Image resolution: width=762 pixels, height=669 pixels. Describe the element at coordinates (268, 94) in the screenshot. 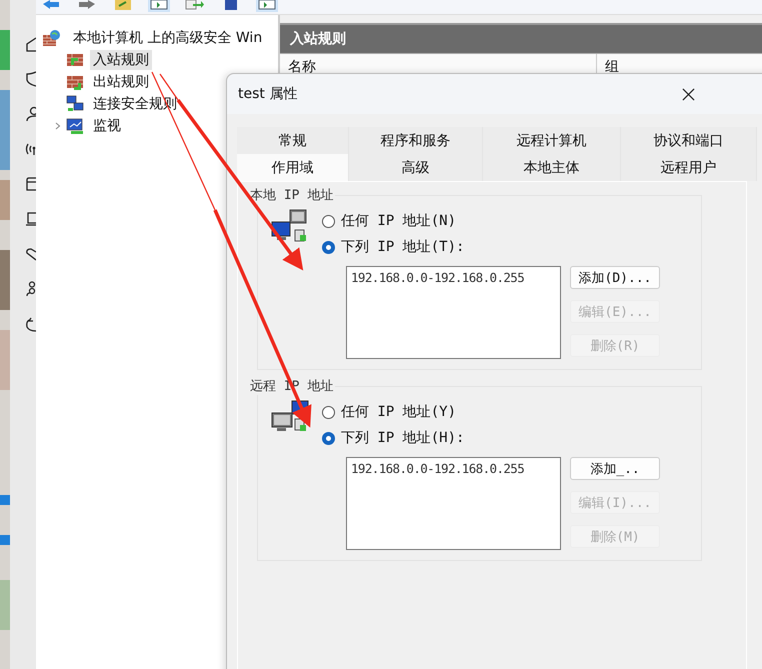

I see `dialog-title: test 属性` at that location.